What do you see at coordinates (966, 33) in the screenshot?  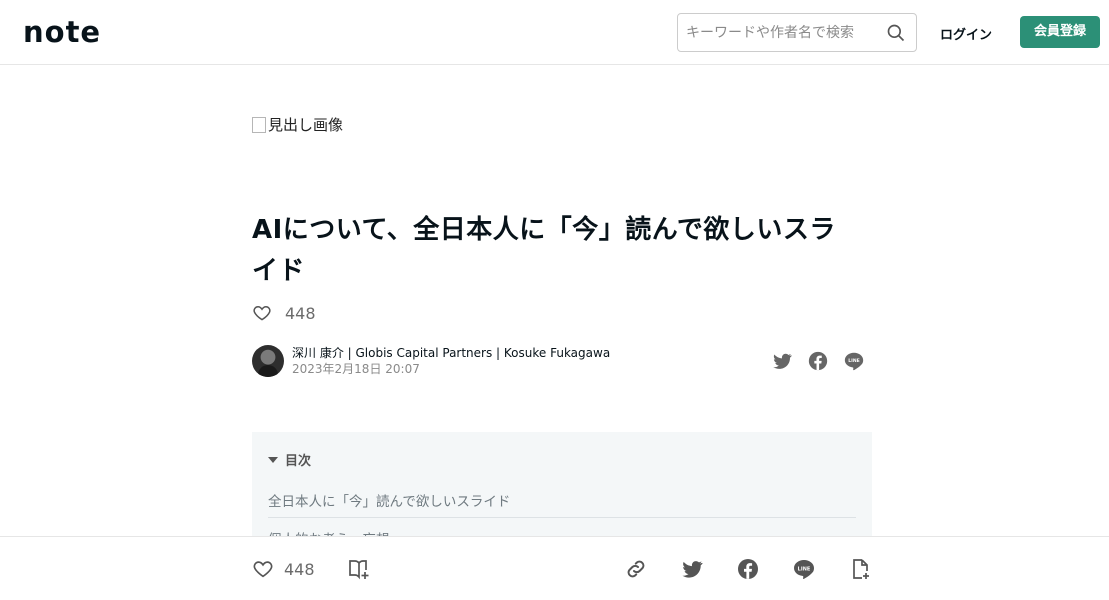 I see `login-link: ログイン` at bounding box center [966, 33].